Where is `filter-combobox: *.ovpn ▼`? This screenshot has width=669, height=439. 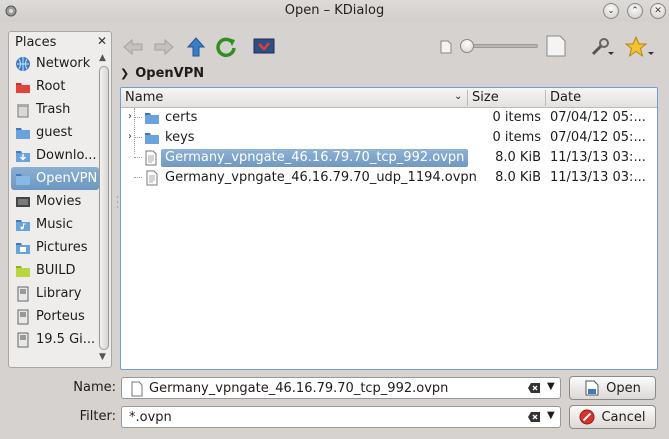 filter-combobox: *.ovpn ▼ is located at coordinates (341, 417).